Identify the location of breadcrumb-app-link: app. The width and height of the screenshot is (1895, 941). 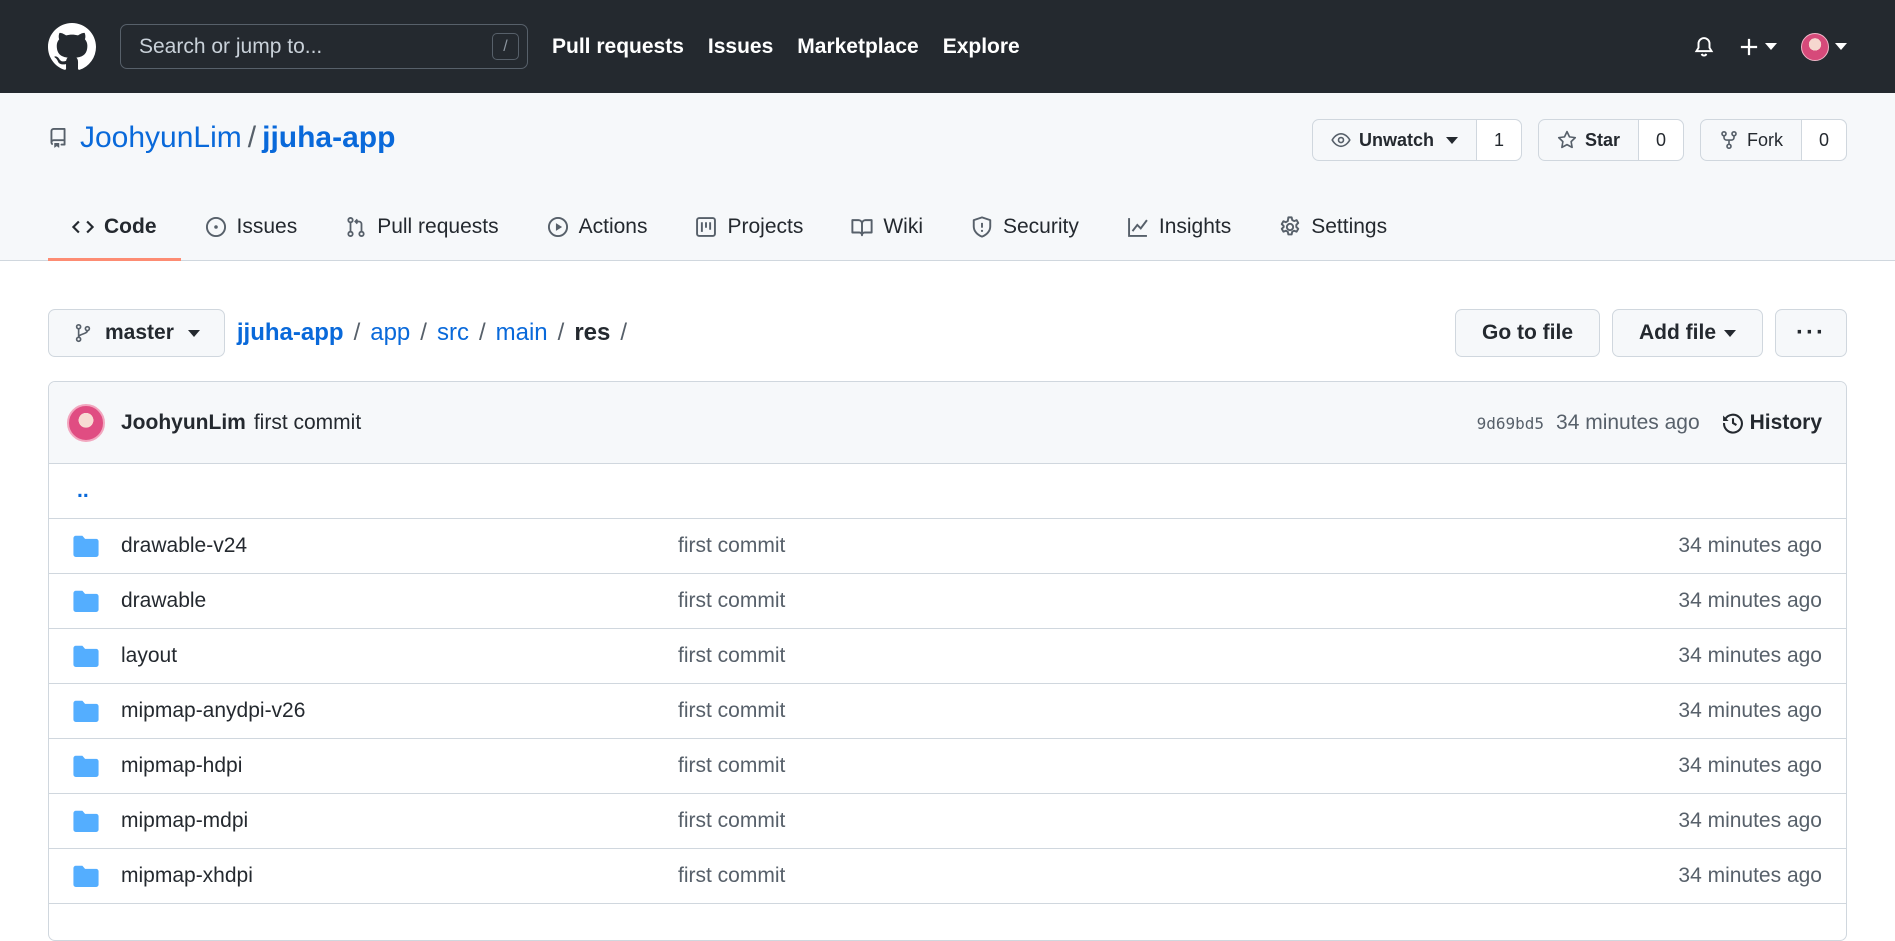
(390, 333).